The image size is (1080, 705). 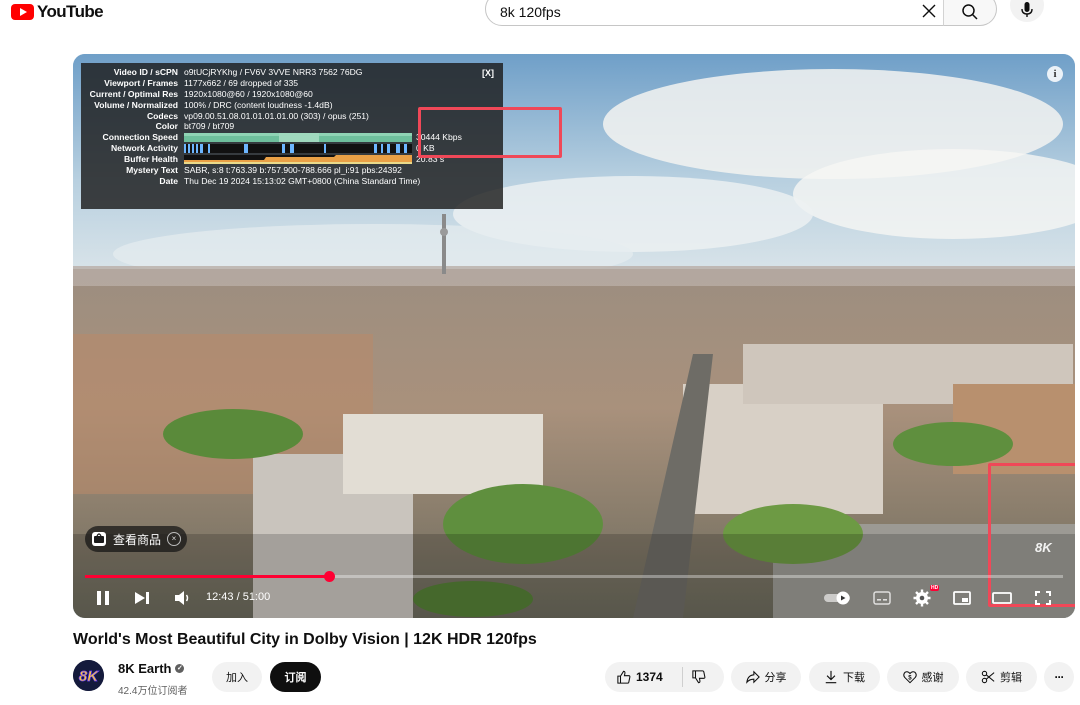 What do you see at coordinates (298, 160) in the screenshot?
I see `buffer-health-graph` at bounding box center [298, 160].